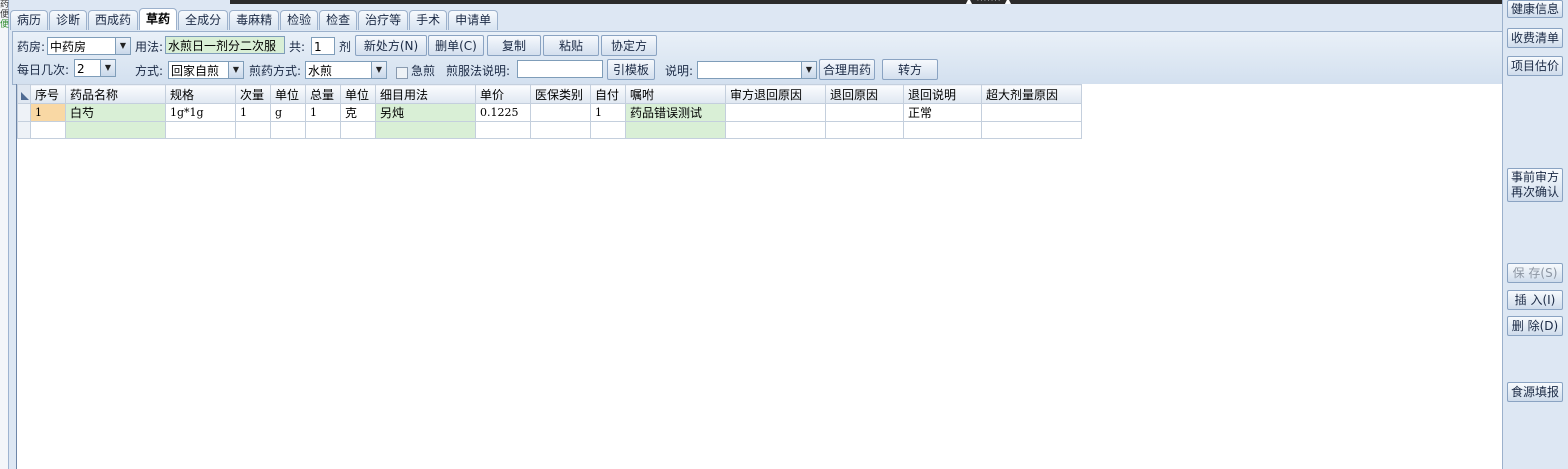 Image resolution: width=1568 pixels, height=469 pixels. What do you see at coordinates (560, 69) in the screenshot?
I see `pre-intake-field` at bounding box center [560, 69].